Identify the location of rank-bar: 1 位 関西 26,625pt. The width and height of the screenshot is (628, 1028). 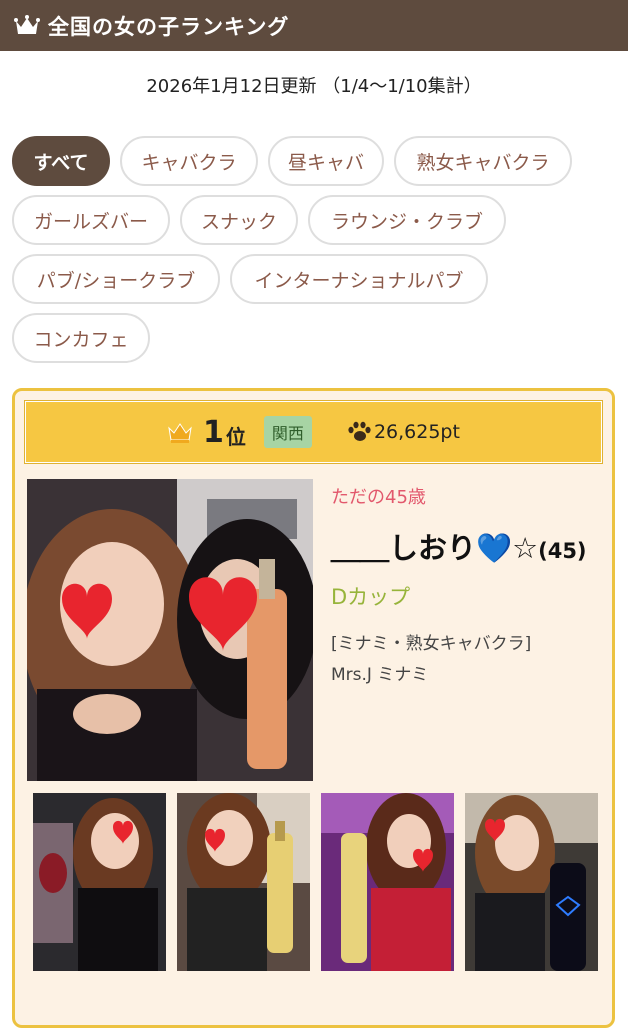
(313, 432).